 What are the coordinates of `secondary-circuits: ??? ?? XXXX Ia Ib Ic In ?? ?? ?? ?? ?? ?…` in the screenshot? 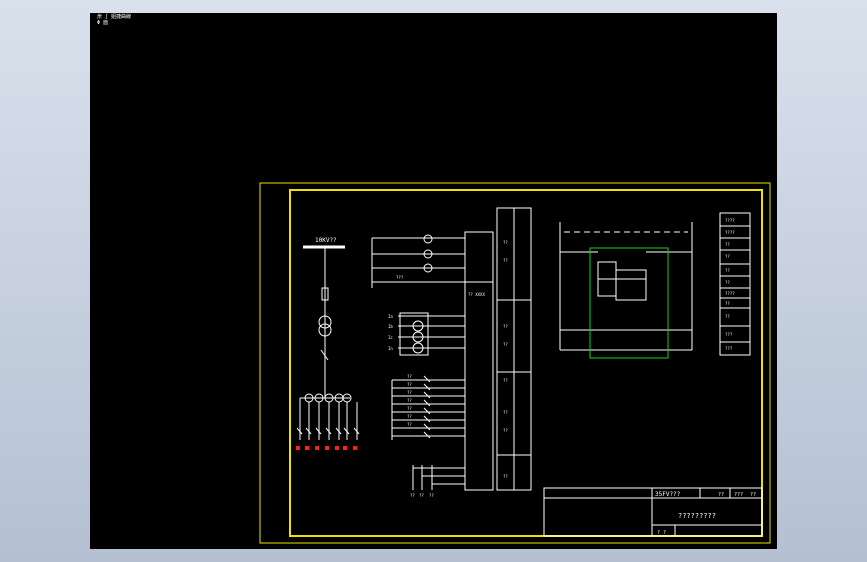 It's located at (451, 352).